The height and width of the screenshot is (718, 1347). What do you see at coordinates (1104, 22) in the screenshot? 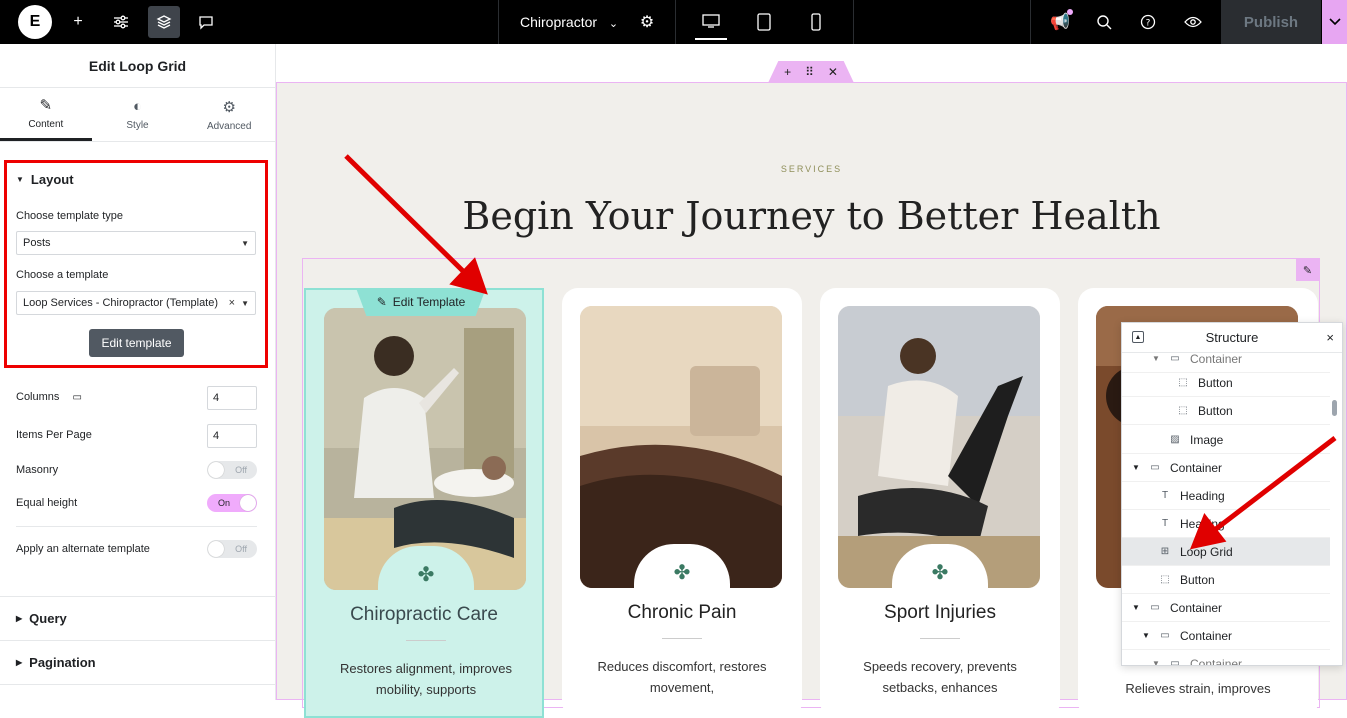
I see `search-icon` at bounding box center [1104, 22].